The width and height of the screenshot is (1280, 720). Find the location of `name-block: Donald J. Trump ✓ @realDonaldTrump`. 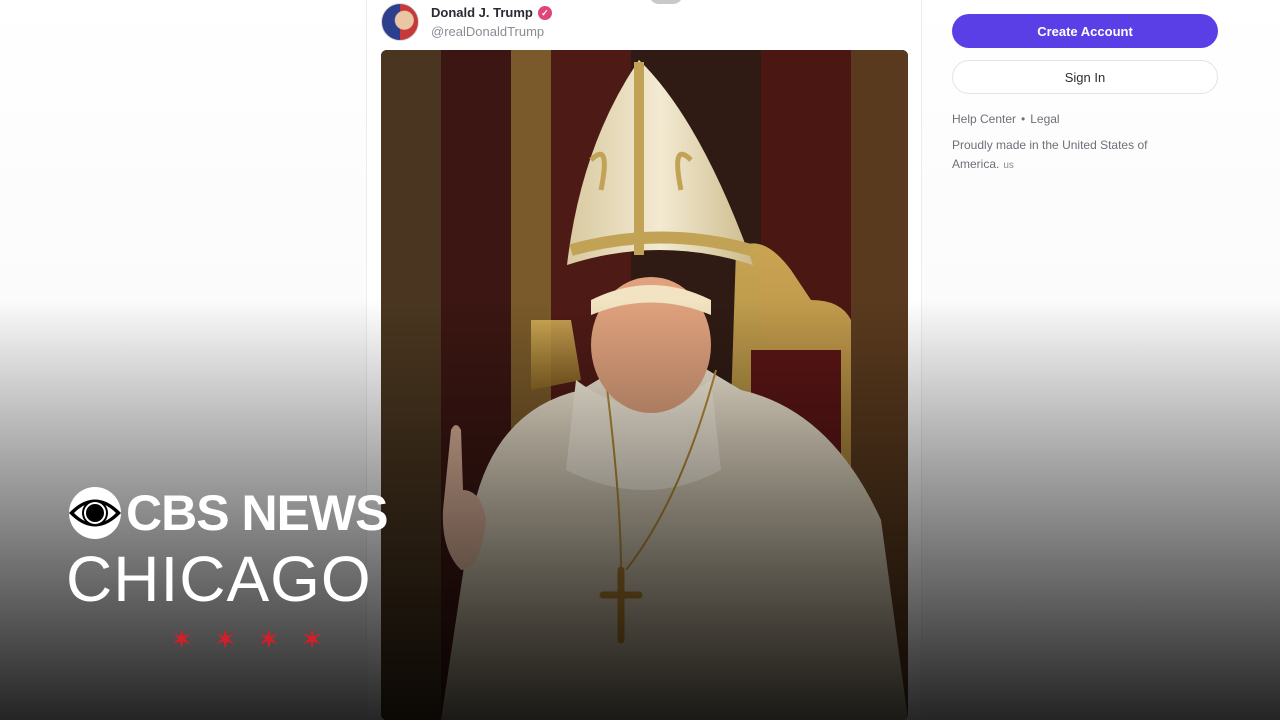

name-block: Donald J. Trump ✓ @realDonaldTrump is located at coordinates (491, 22).